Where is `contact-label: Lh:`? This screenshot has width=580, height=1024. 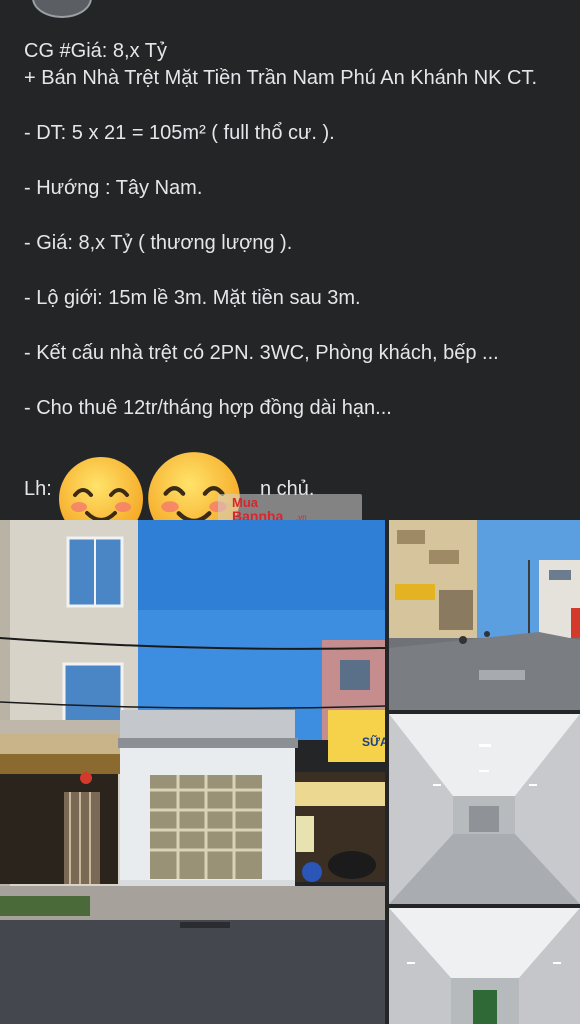
contact-label: Lh: is located at coordinates (38, 489).